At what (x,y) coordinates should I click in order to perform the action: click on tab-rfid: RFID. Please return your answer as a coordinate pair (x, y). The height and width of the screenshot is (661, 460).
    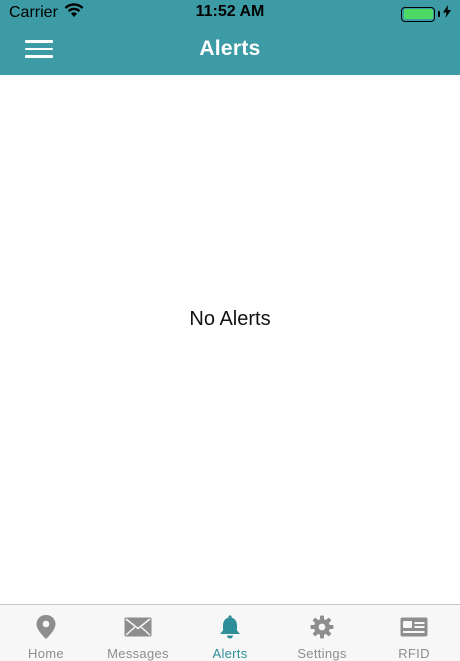
    Looking at the image, I should click on (414, 633).